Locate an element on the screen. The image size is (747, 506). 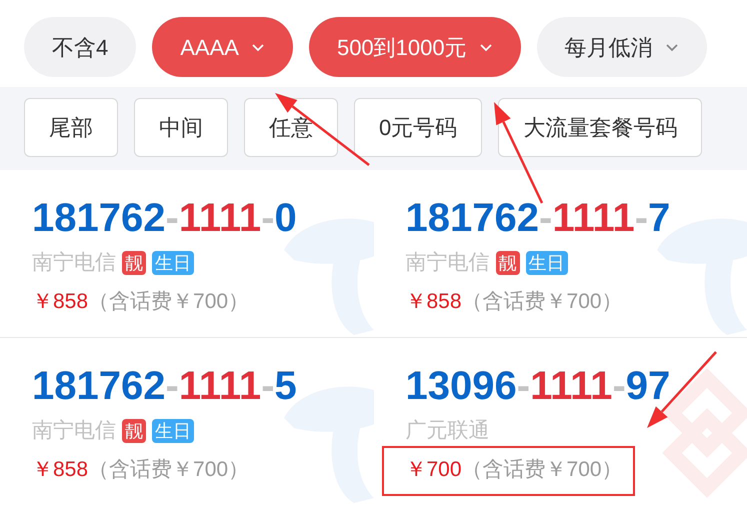
filter-pill: 500到1000元 is located at coordinates (414, 47).